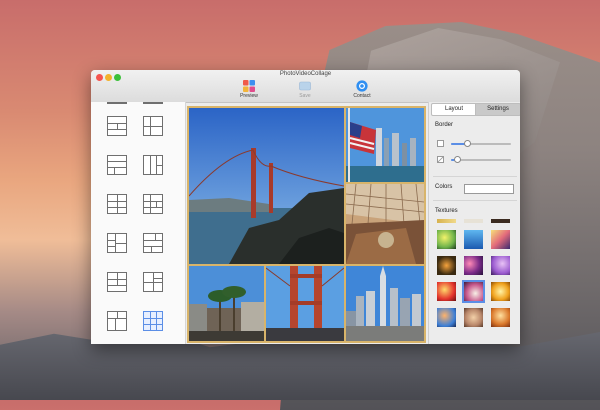  I want to click on corner-radius-knob, so click(457, 159).